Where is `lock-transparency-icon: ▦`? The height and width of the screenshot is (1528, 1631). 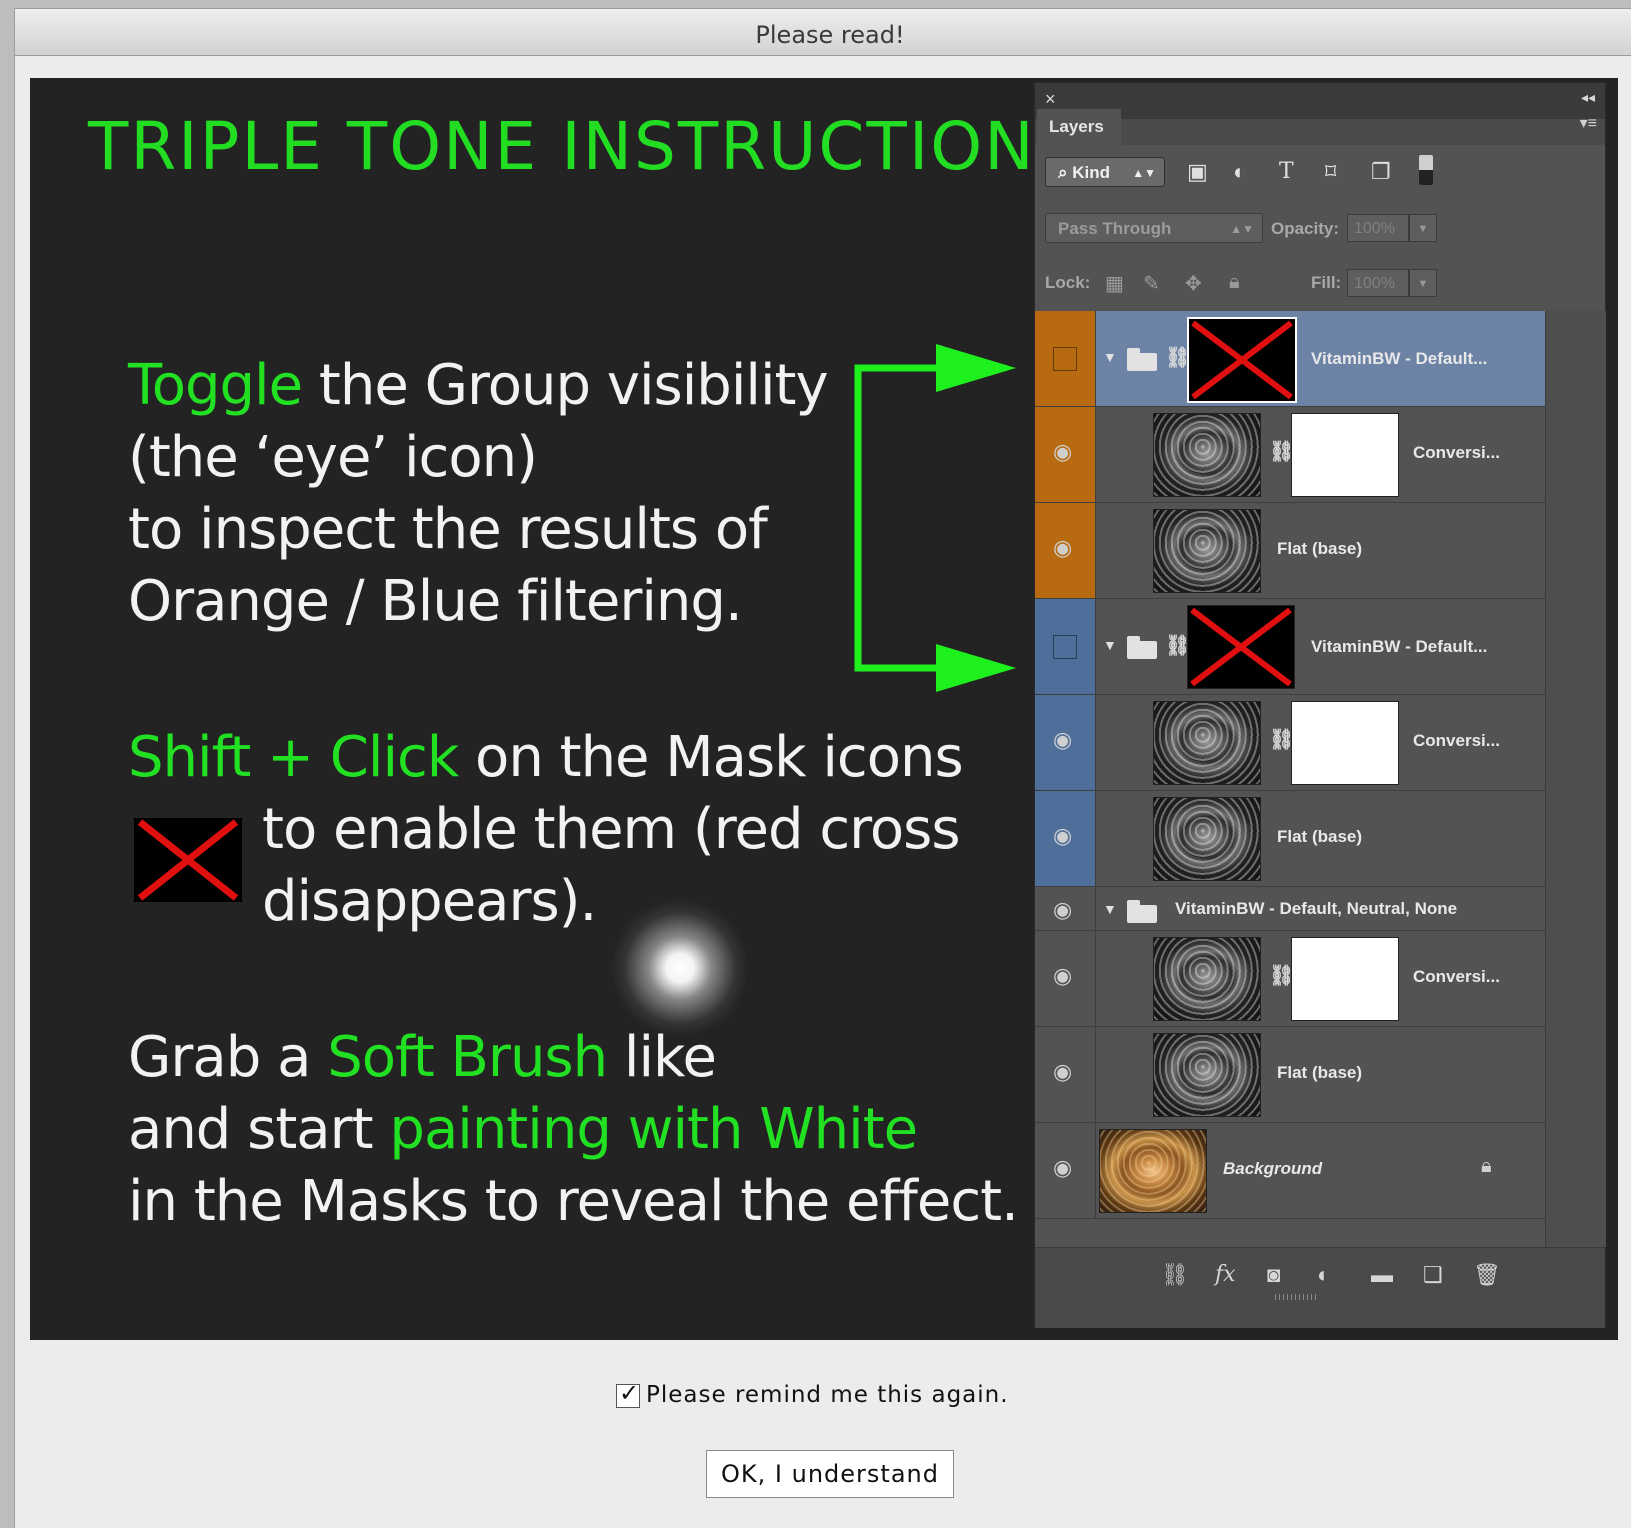 lock-transparency-icon: ▦ is located at coordinates (1114, 283).